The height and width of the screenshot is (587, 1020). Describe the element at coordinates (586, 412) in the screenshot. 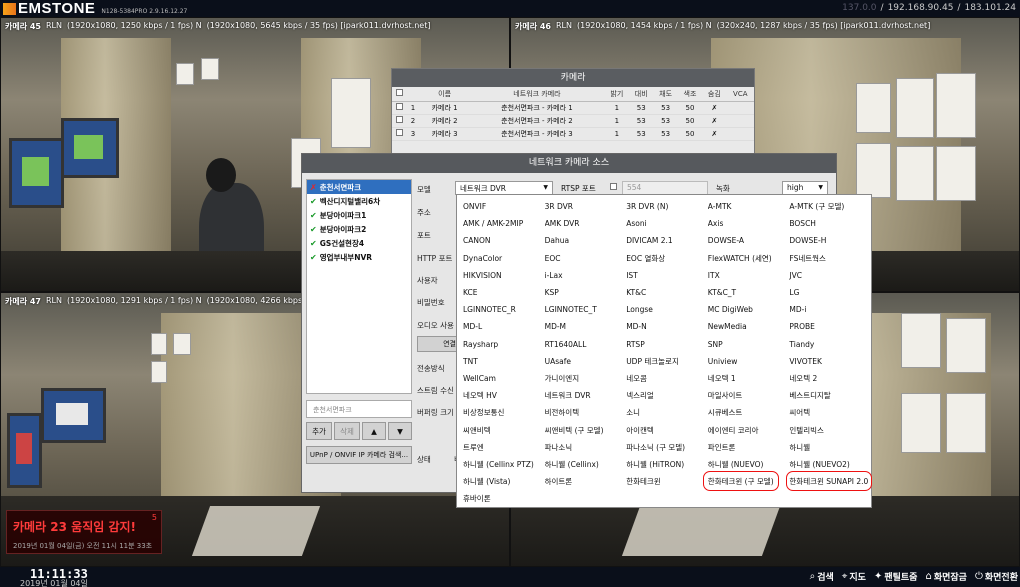

I see `model-option: 비전하이텍` at that location.